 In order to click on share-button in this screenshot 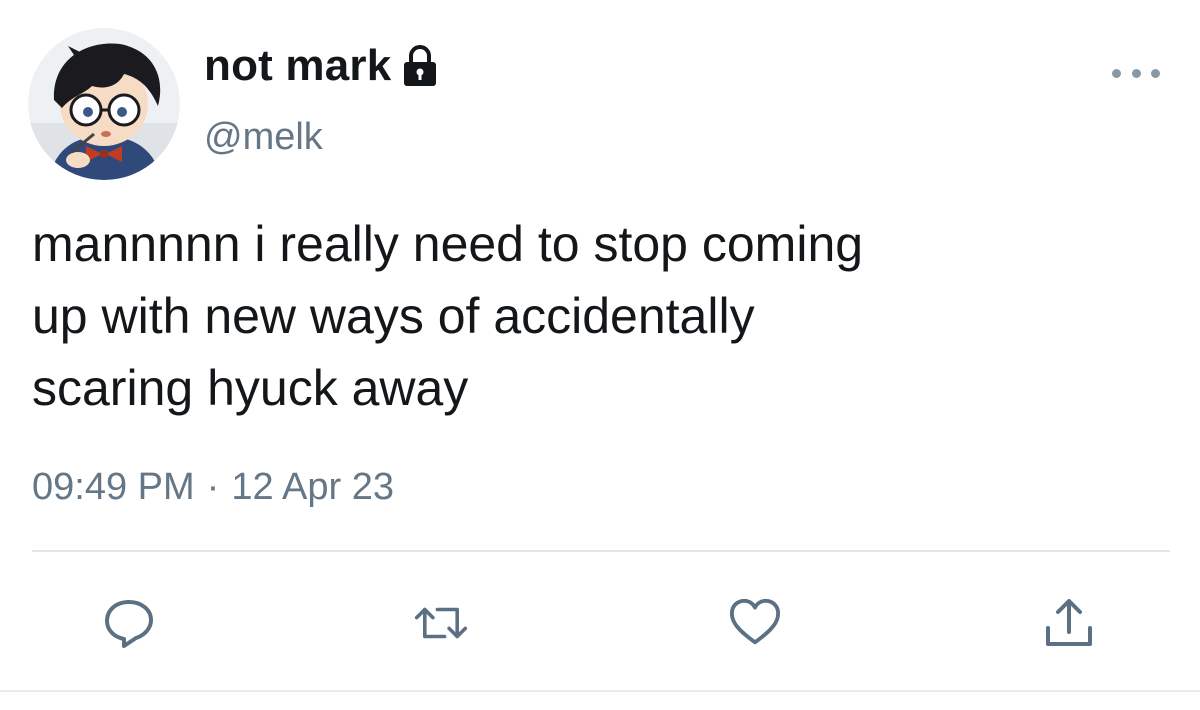, I will do `click(1069, 623)`.